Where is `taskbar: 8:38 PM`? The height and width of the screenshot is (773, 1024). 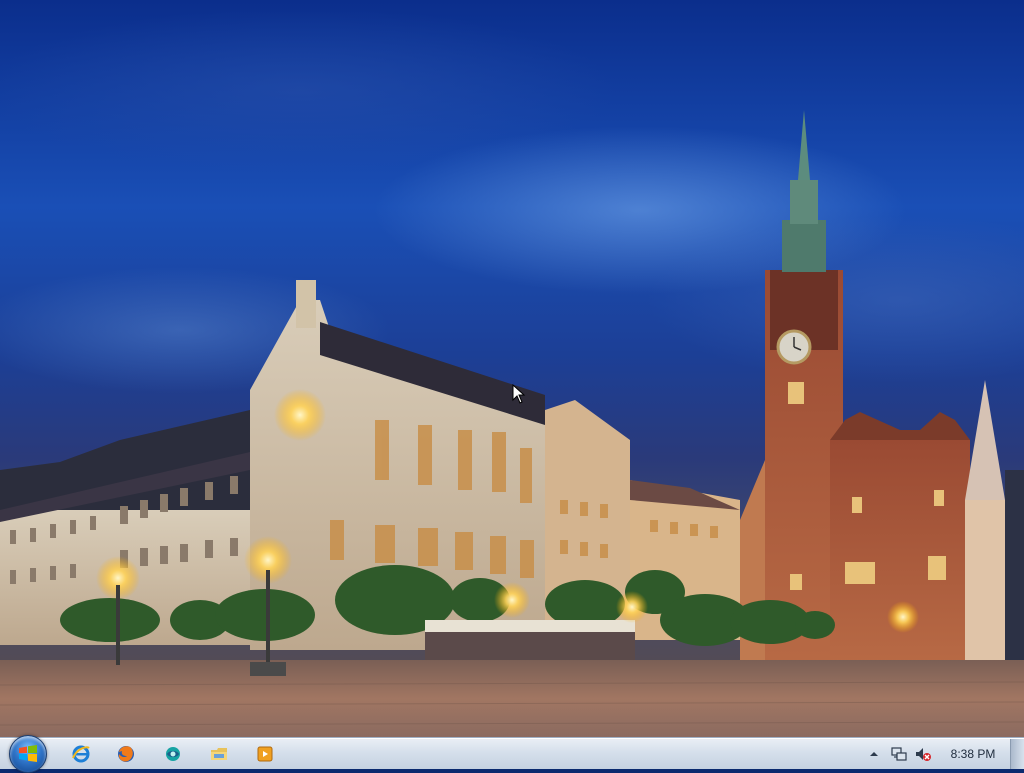
taskbar: 8:38 PM is located at coordinates (512, 754).